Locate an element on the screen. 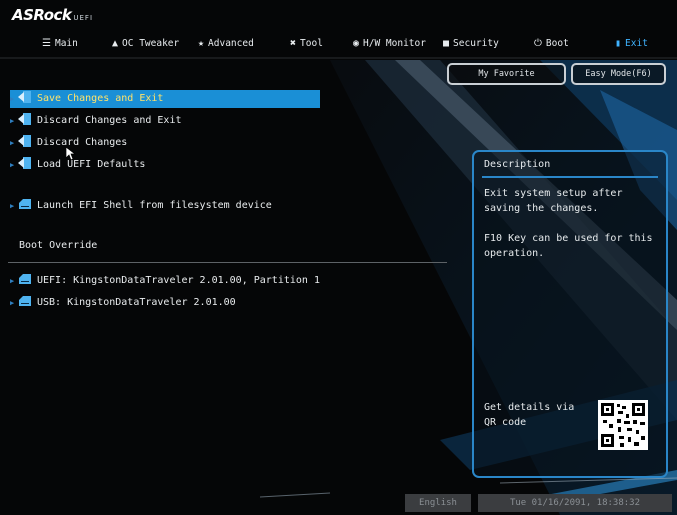  description-divider is located at coordinates (570, 177).